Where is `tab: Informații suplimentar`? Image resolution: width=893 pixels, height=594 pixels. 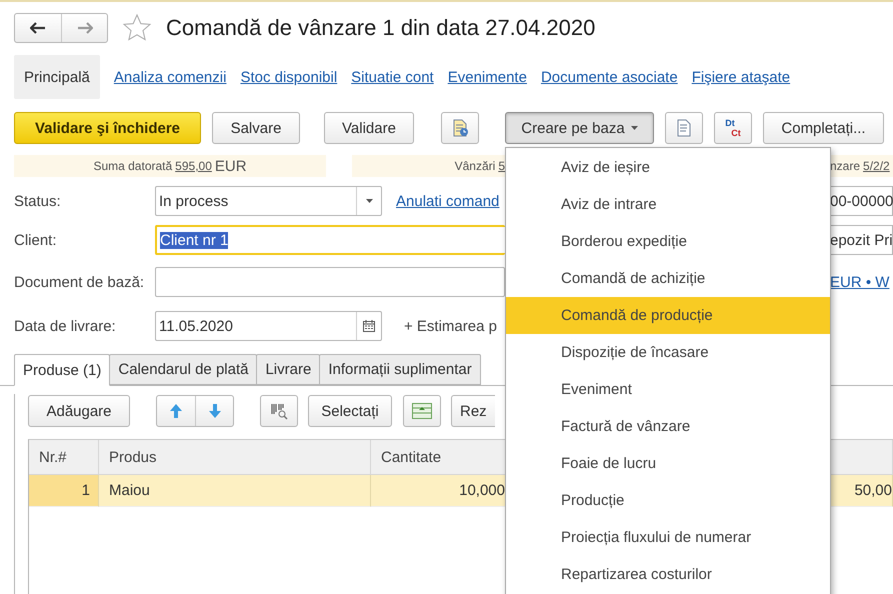 tab: Informații suplimentar is located at coordinates (400, 369).